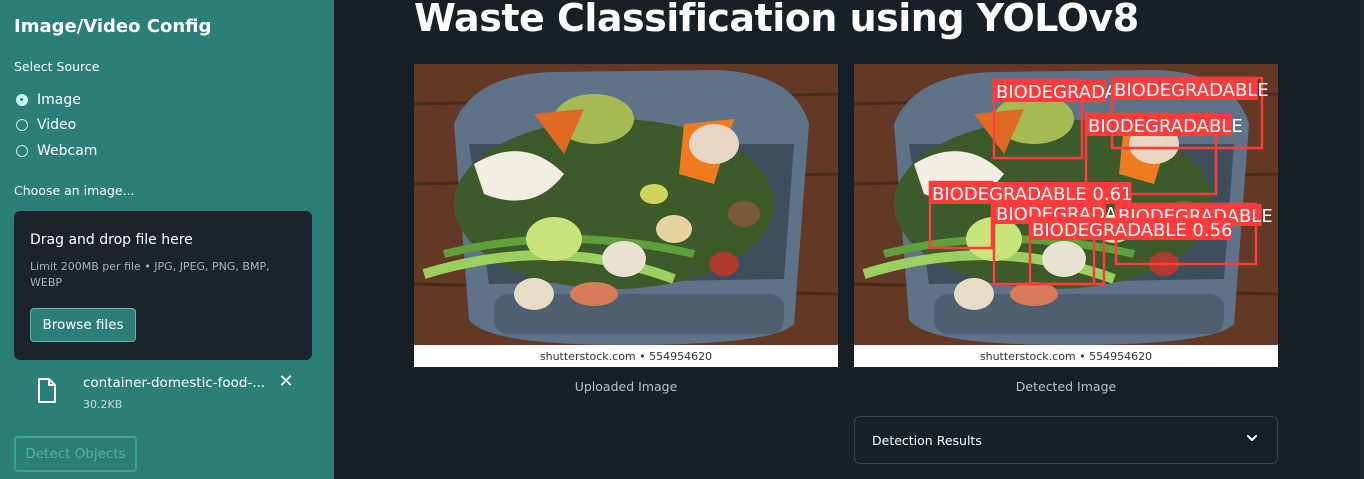  I want to click on detection-label: BIODEGRADABLE 0.56, so click(1132, 230).